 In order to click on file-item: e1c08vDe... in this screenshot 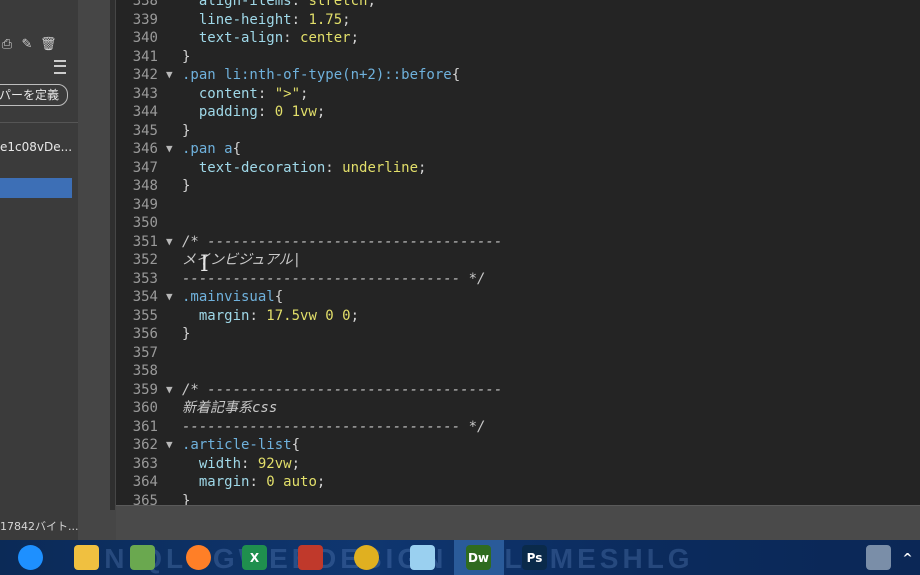, I will do `click(38, 147)`.